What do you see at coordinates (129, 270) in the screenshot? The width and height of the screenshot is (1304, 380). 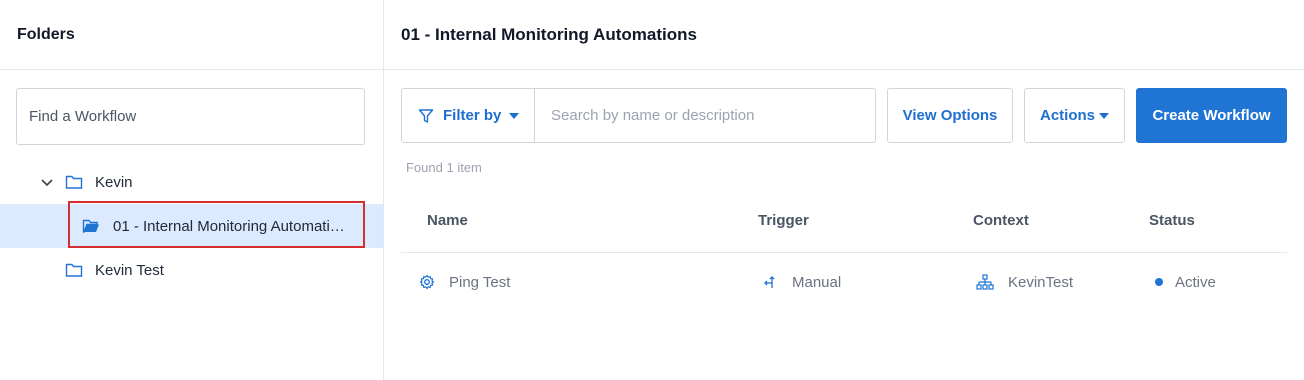 I see `tree-label-kevin-test: Kevin Test` at bounding box center [129, 270].